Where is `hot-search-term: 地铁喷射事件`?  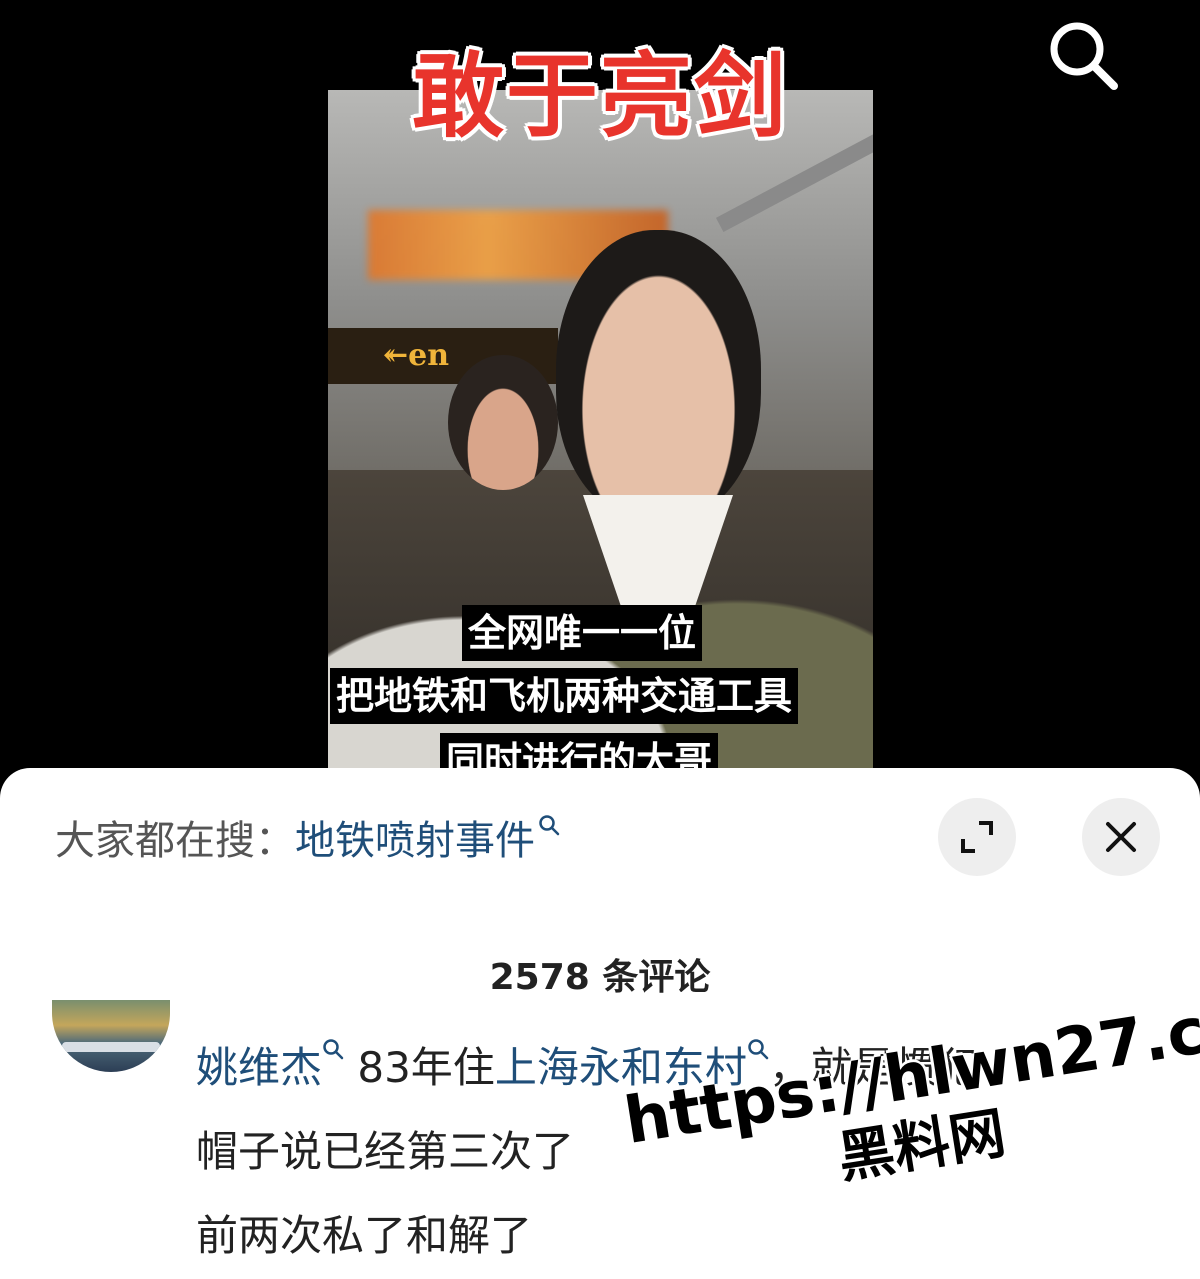 hot-search-term: 地铁喷射事件 is located at coordinates (415, 841).